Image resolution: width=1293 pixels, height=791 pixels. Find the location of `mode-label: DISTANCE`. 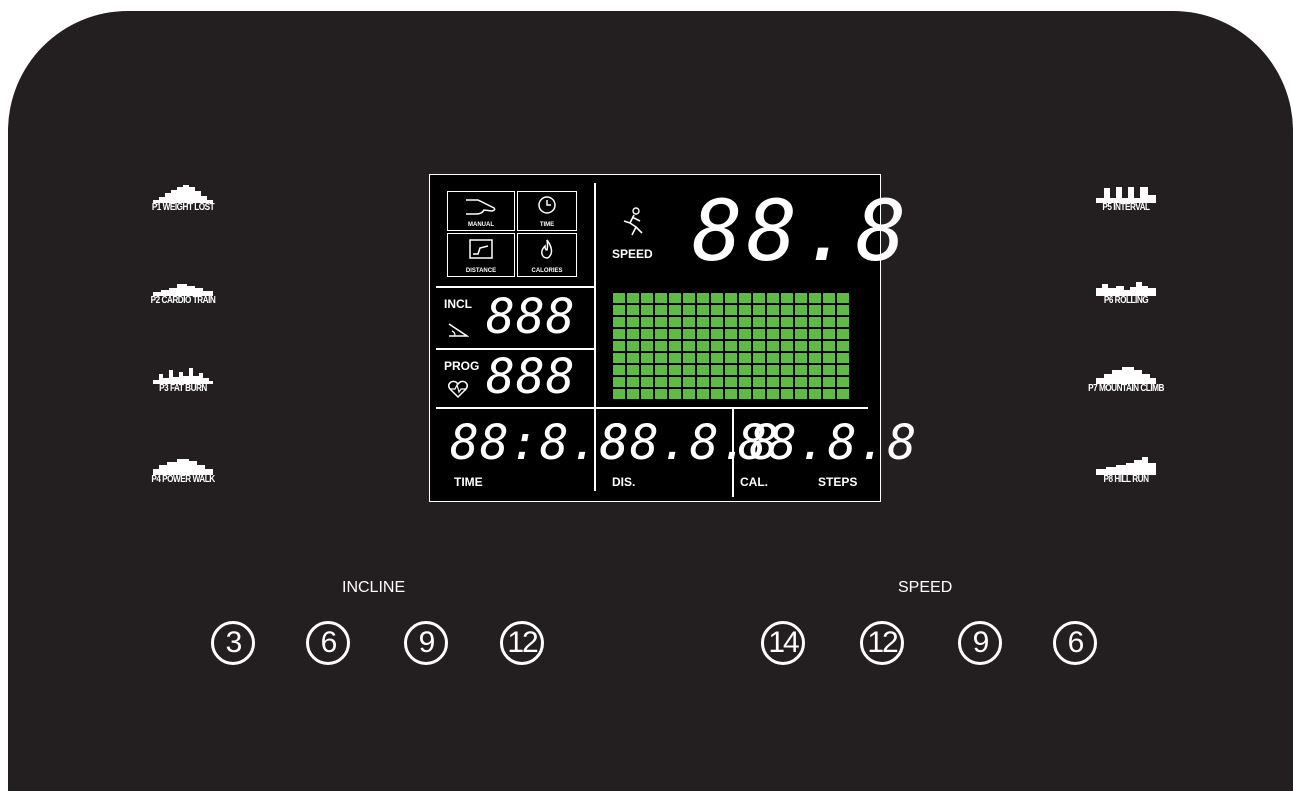

mode-label: DISTANCE is located at coordinates (481, 271).